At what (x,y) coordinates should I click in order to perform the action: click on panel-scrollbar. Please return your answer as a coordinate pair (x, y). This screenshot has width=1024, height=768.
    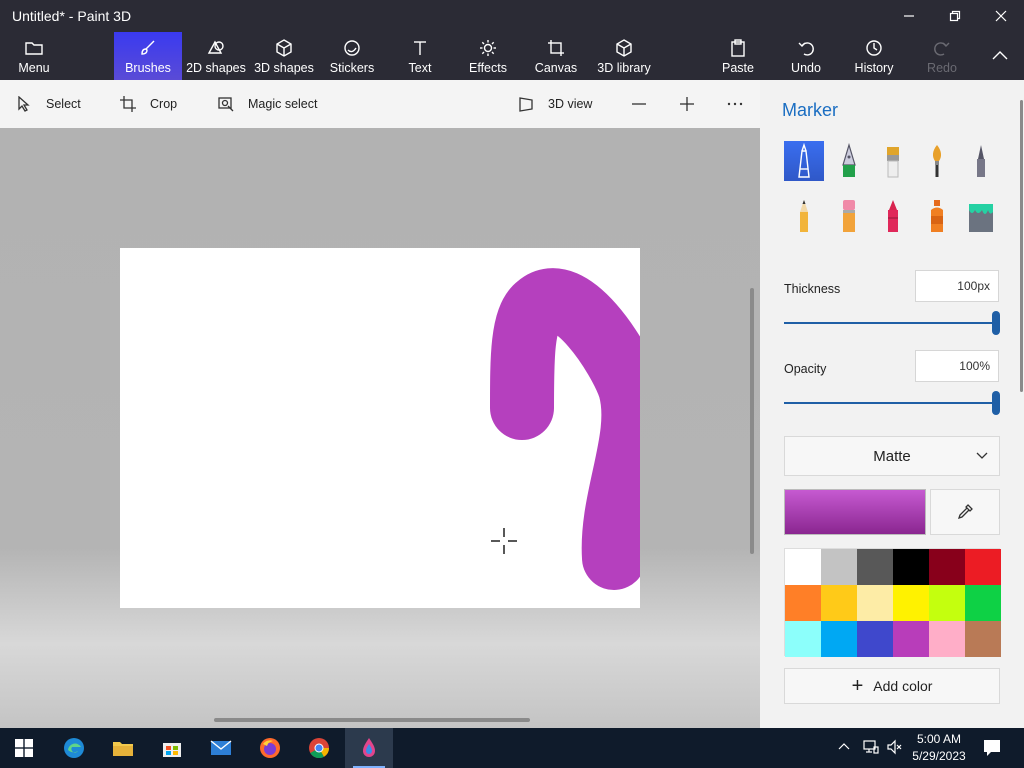
    Looking at the image, I should click on (1021, 246).